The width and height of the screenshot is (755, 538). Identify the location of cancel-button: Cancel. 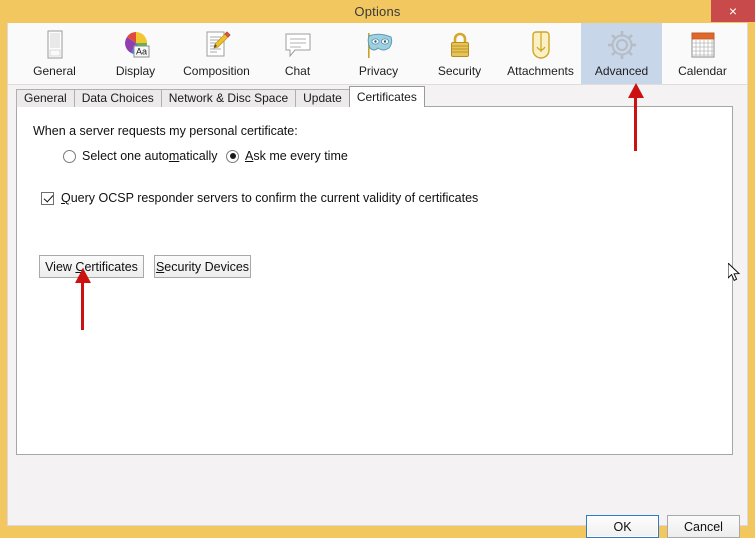
(703, 526).